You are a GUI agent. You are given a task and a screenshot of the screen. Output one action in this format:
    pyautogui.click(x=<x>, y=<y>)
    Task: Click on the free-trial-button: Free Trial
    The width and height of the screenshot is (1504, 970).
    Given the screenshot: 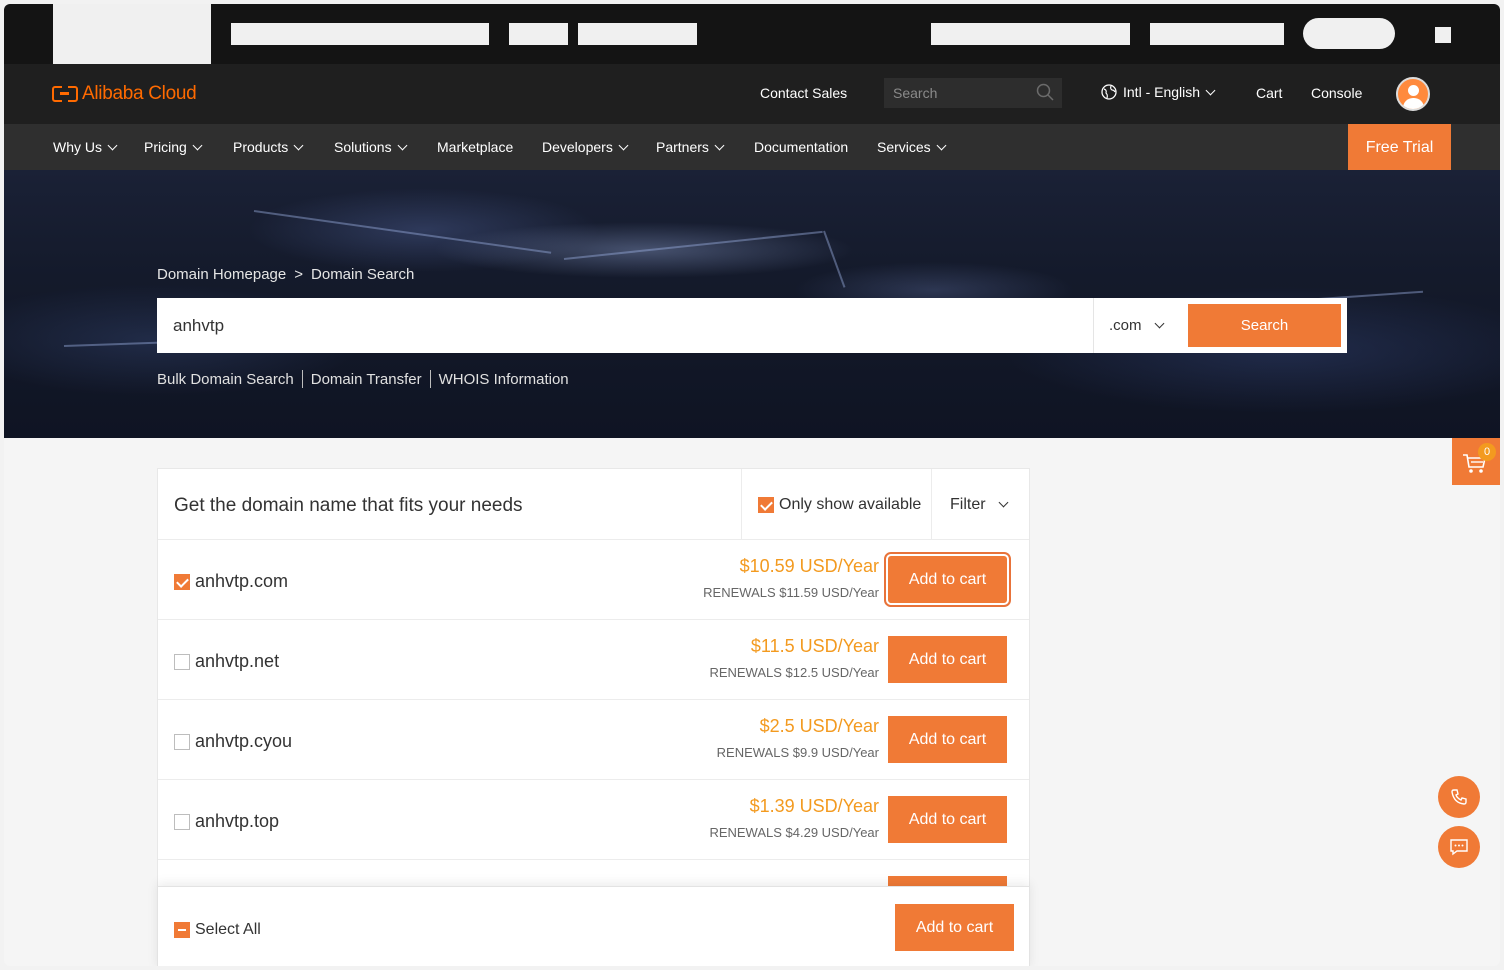 What is the action you would take?
    pyautogui.click(x=1399, y=147)
    